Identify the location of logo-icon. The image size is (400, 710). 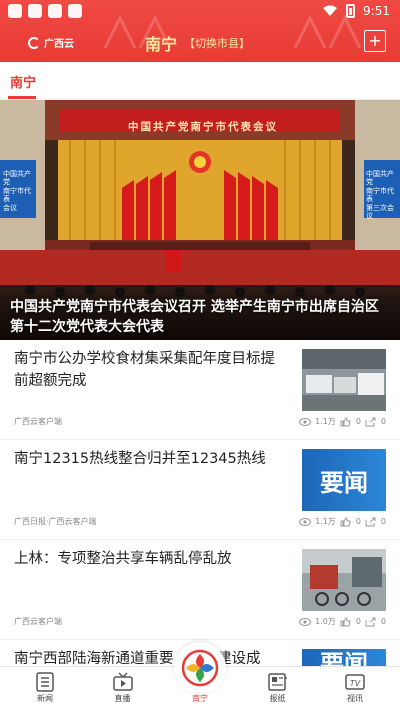
(34, 42).